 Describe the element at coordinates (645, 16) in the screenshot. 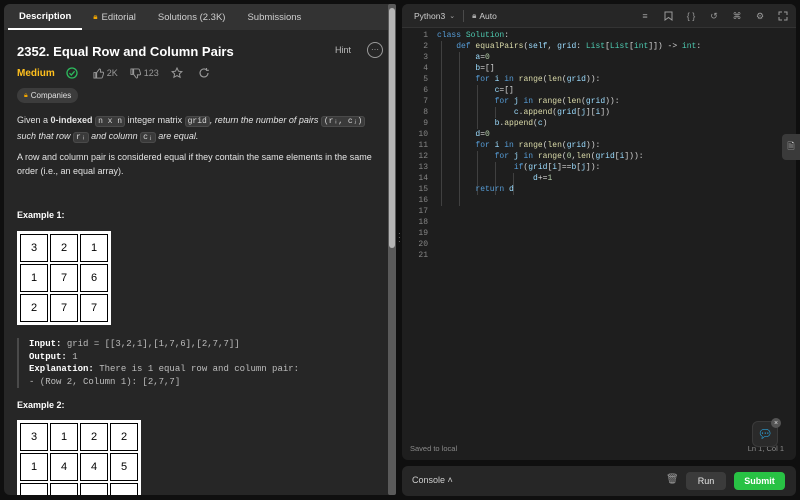

I see `format-icon: ≡` at that location.